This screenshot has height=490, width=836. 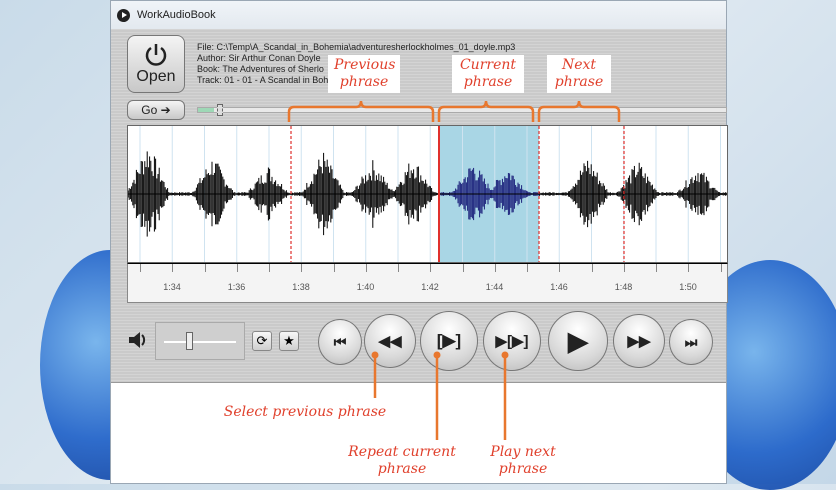 What do you see at coordinates (364, 74) in the screenshot?
I see `annotation-previous-phrase: Previous phrase` at bounding box center [364, 74].